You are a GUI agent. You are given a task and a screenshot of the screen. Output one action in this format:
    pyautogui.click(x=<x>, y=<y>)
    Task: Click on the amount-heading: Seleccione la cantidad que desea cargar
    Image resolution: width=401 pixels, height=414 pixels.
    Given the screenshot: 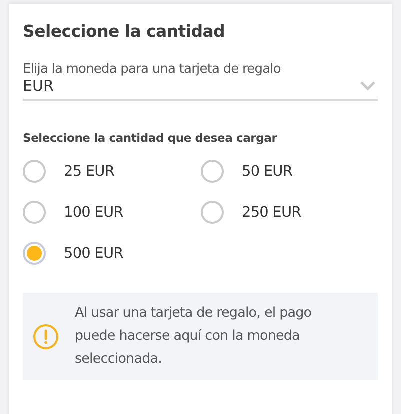 What is the action you would take?
    pyautogui.click(x=150, y=138)
    